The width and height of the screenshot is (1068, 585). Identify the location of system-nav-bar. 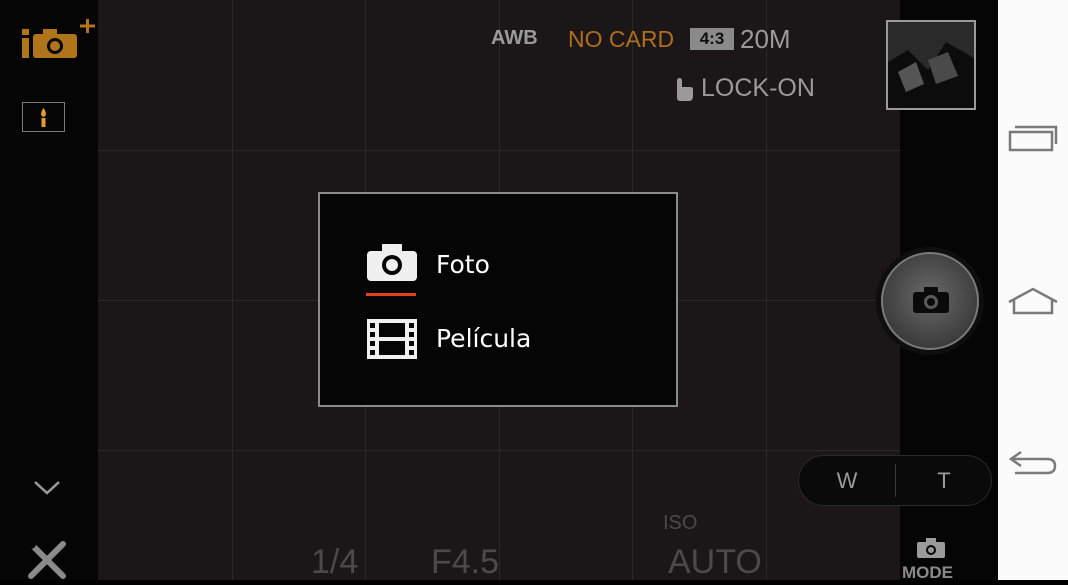
(1033, 290).